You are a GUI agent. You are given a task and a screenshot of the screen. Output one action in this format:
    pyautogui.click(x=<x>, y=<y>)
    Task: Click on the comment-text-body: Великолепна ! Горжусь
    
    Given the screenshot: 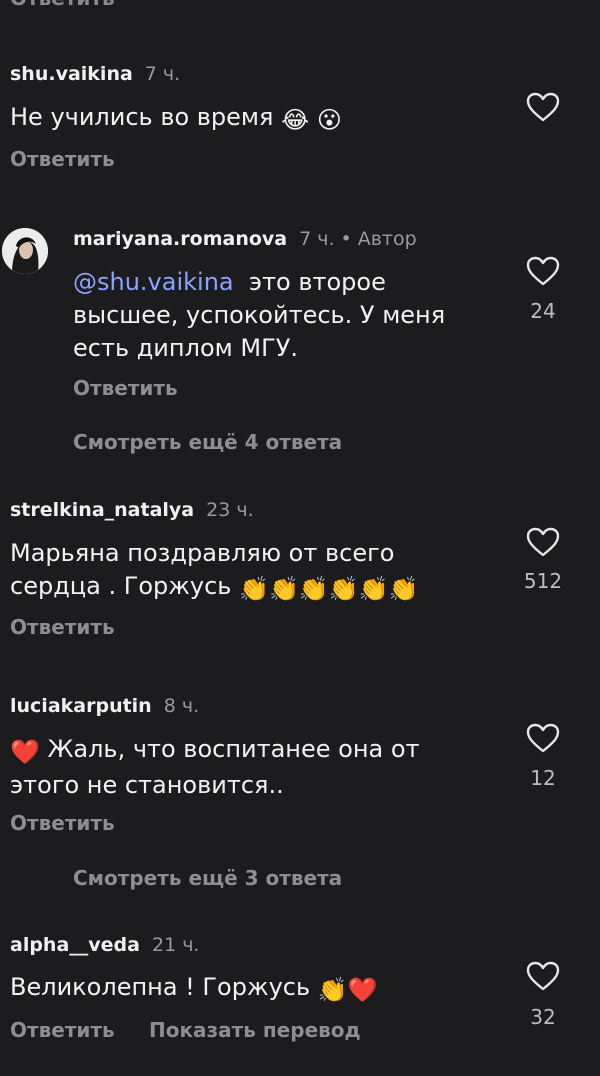 What is the action you would take?
    pyautogui.click(x=160, y=987)
    